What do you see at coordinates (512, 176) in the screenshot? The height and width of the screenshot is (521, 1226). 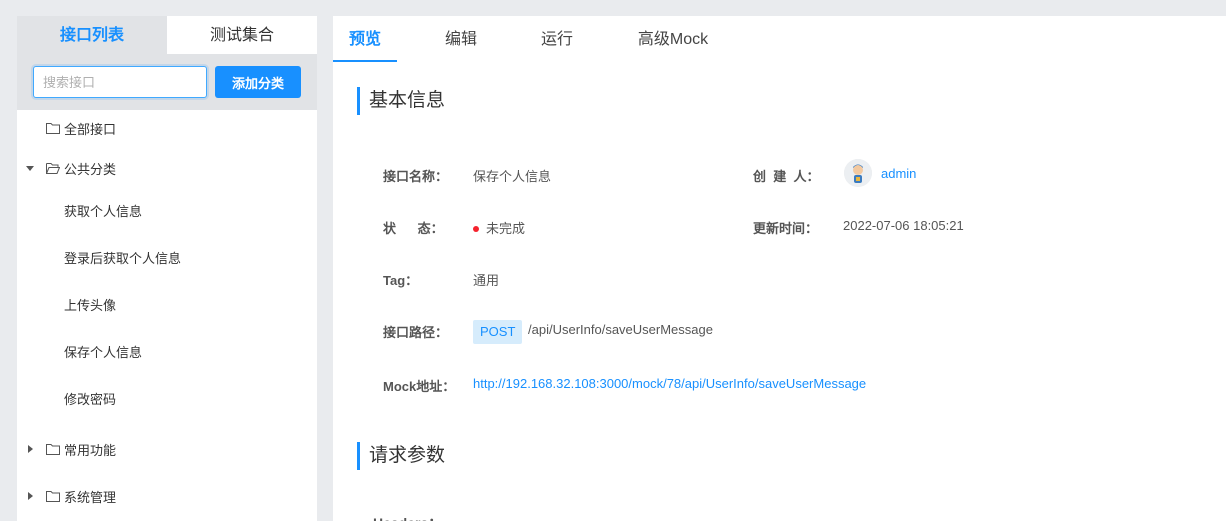 I see `api-name-value: 保存个人信息` at bounding box center [512, 176].